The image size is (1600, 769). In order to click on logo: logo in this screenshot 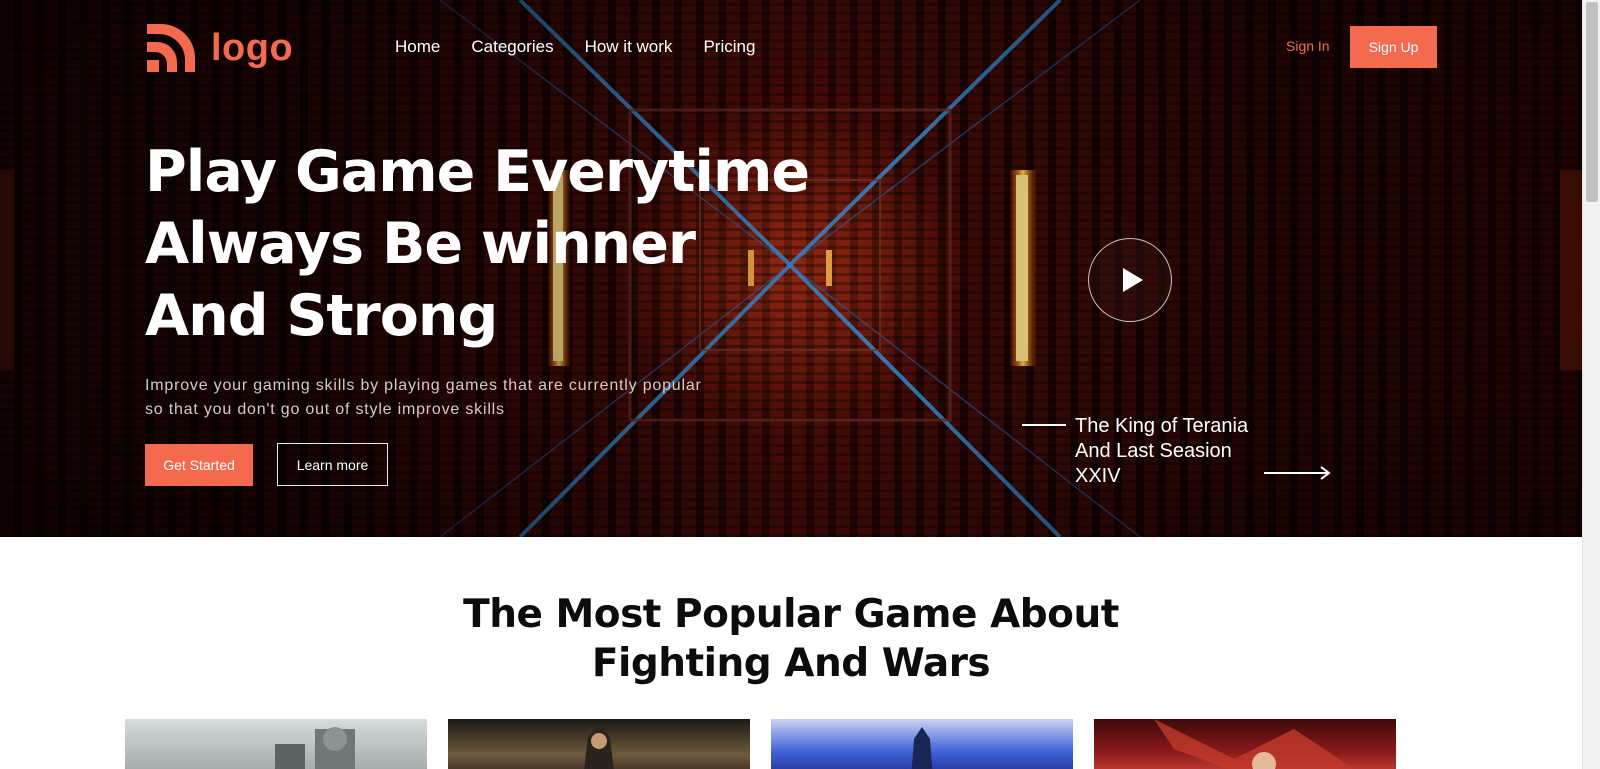, I will do `click(219, 48)`.